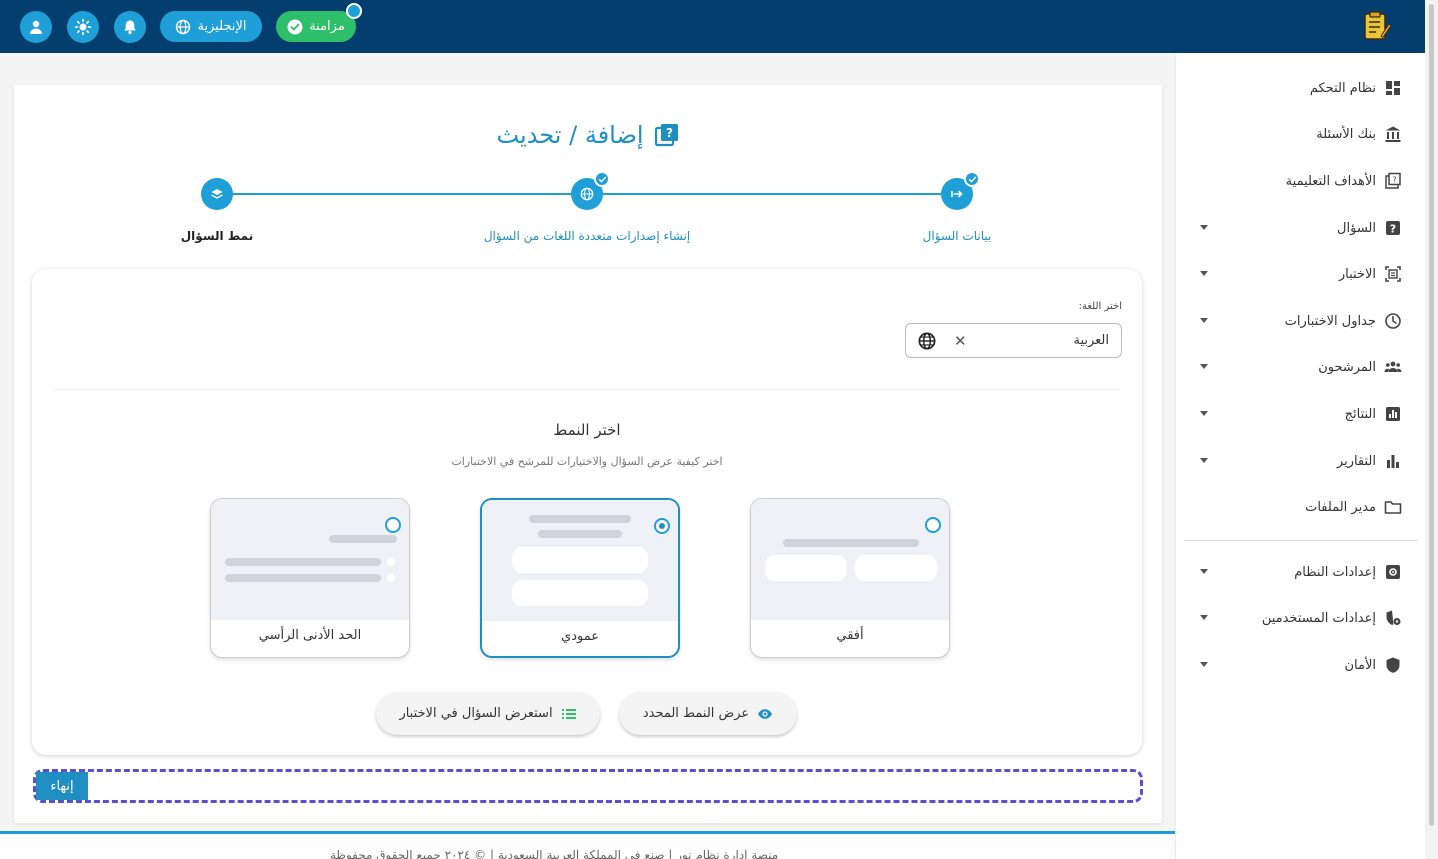 The height and width of the screenshot is (859, 1438). I want to click on step-question-style, so click(217, 194).